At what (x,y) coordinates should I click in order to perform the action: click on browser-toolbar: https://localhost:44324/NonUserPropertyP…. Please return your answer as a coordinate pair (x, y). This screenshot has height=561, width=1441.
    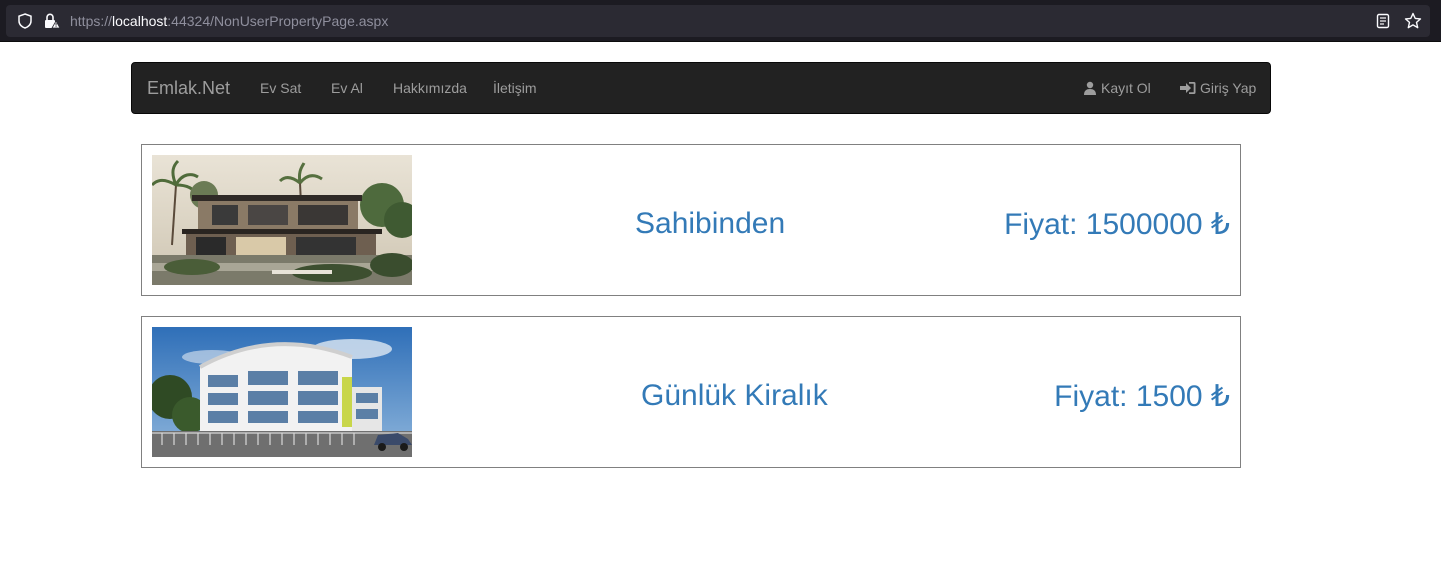
    Looking at the image, I should click on (720, 21).